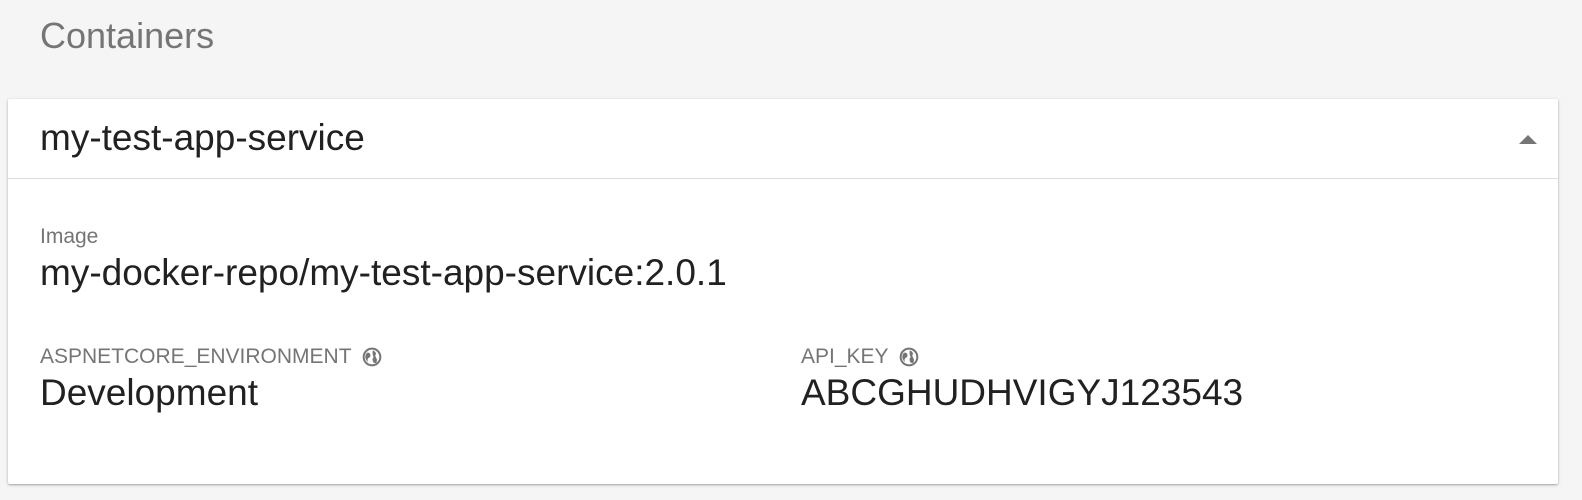 Image resolution: width=1582 pixels, height=500 pixels. Describe the element at coordinates (196, 356) in the screenshot. I see `env-var-name: ASPNETCORE_ENVIRONMENT` at that location.